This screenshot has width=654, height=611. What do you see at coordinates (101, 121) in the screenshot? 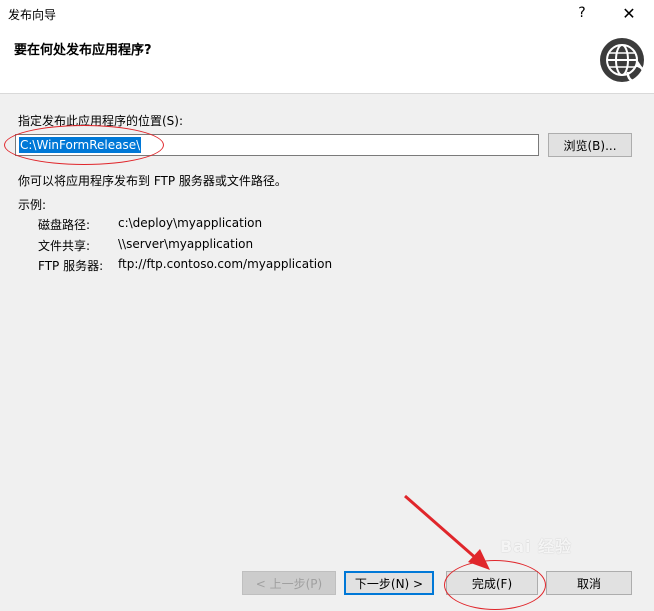
I see `location-label: 指定发布此应用程序的位置(S):` at bounding box center [101, 121].